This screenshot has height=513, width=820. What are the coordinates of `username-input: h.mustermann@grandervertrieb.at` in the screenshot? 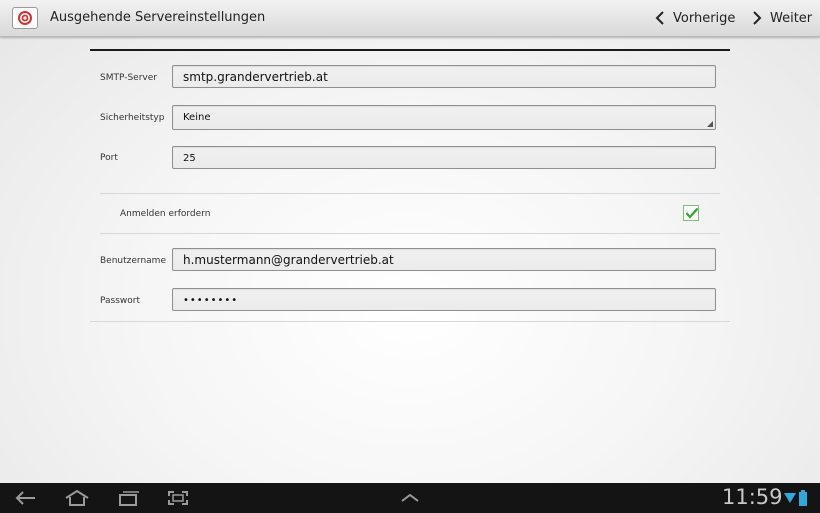 It's located at (444, 259).